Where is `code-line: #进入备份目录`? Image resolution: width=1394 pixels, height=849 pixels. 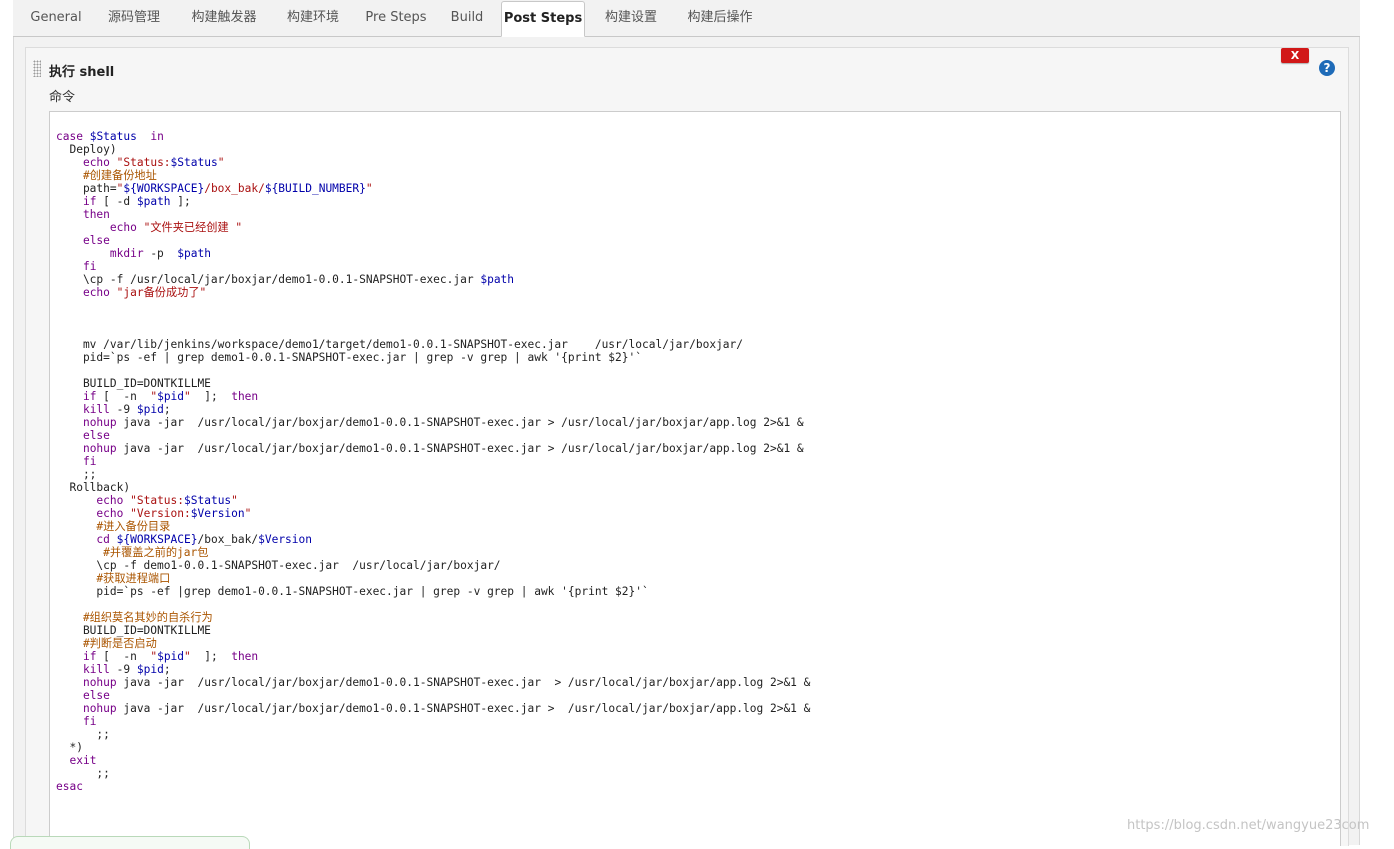
code-line: #进入备份目录 is located at coordinates (113, 526).